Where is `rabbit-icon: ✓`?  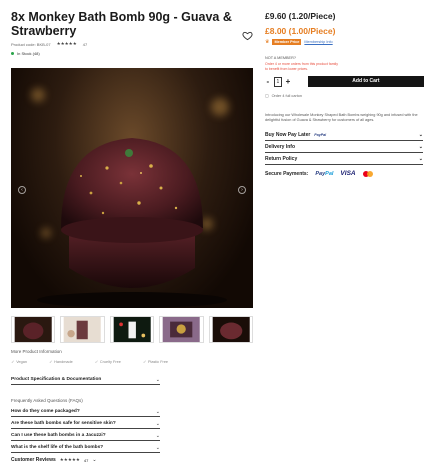
rabbit-icon: ✓ is located at coordinates (96, 362).